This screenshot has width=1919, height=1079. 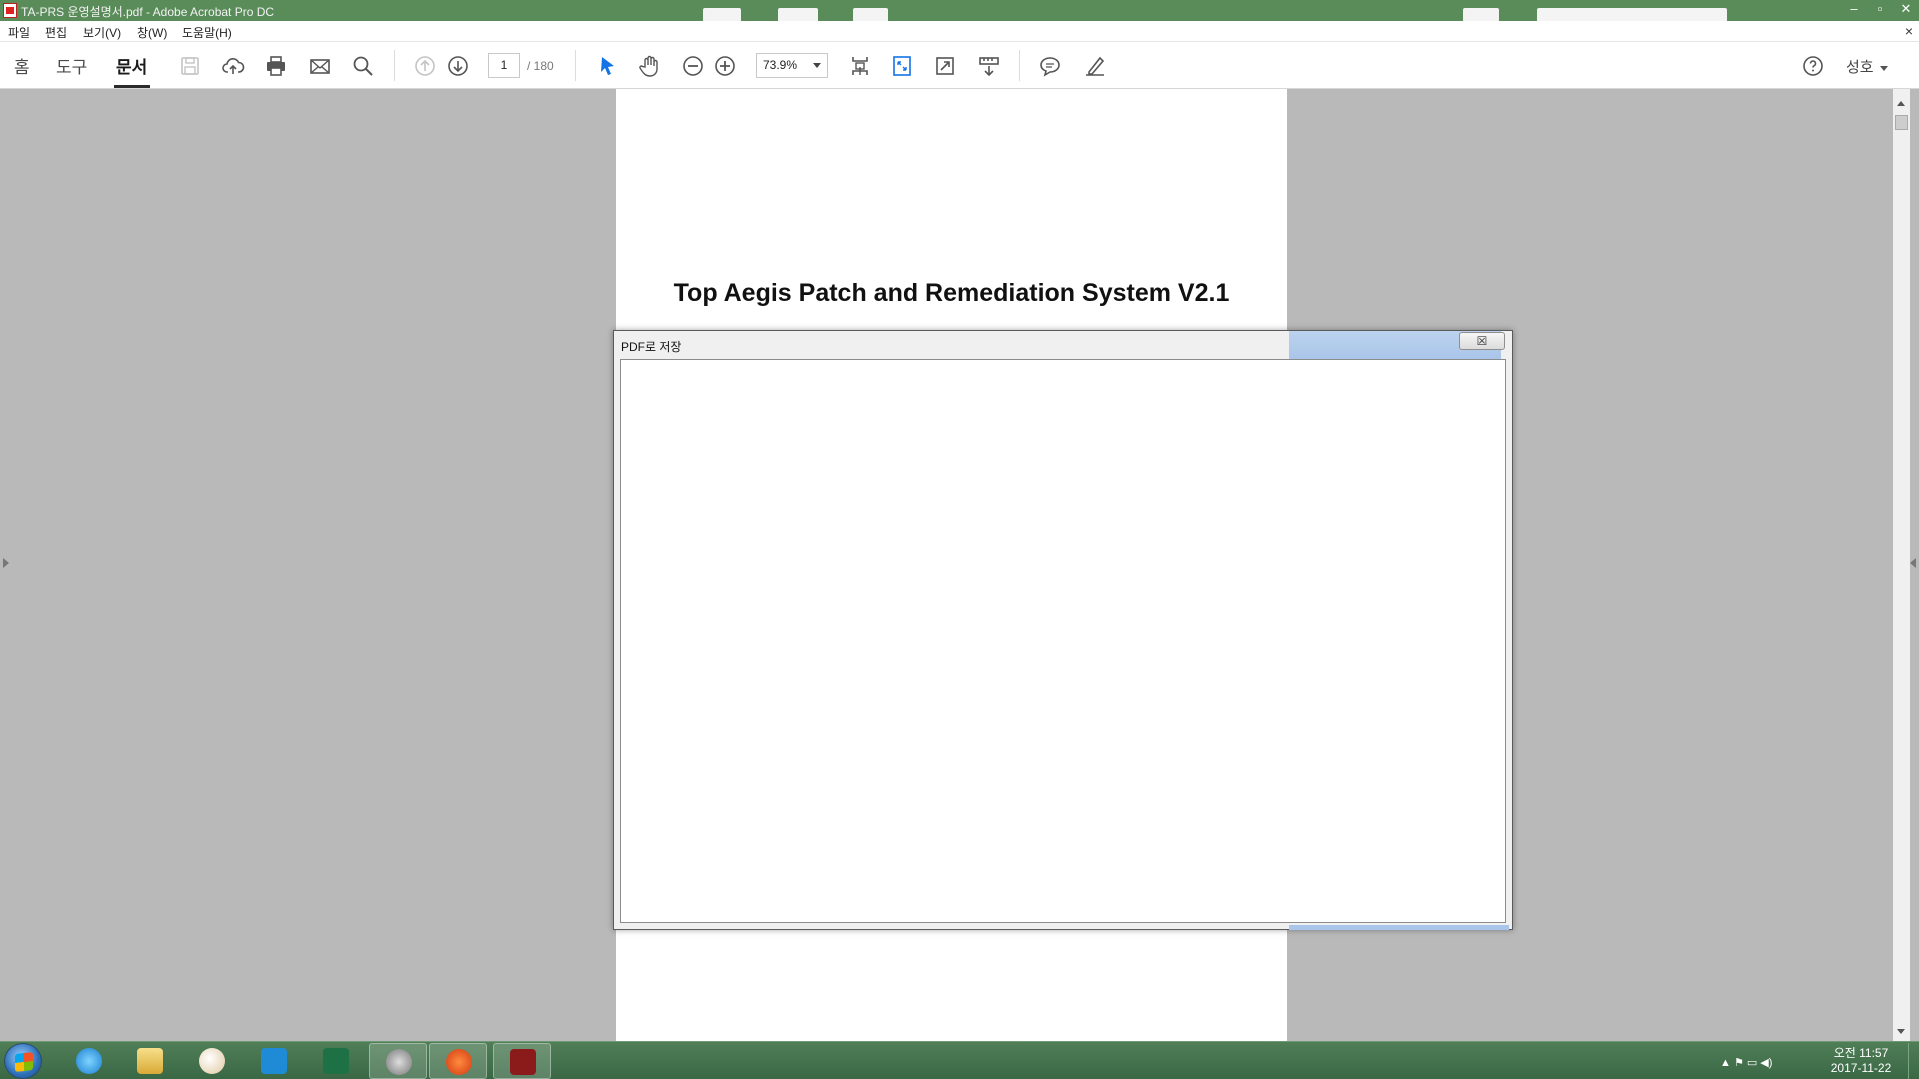 I want to click on active-tab-indicator, so click(x=132, y=86).